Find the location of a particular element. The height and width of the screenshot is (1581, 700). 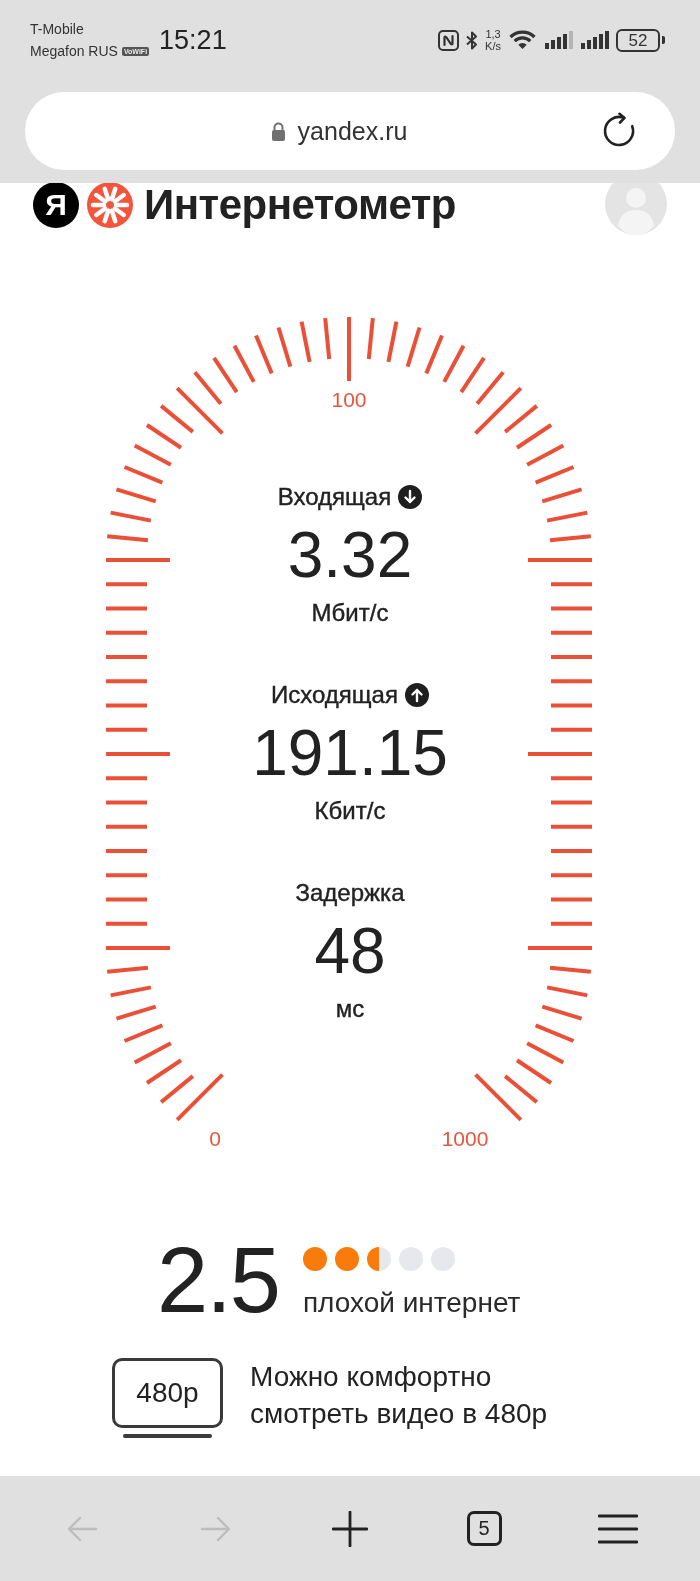

metric-value: 48 is located at coordinates (350, 951).